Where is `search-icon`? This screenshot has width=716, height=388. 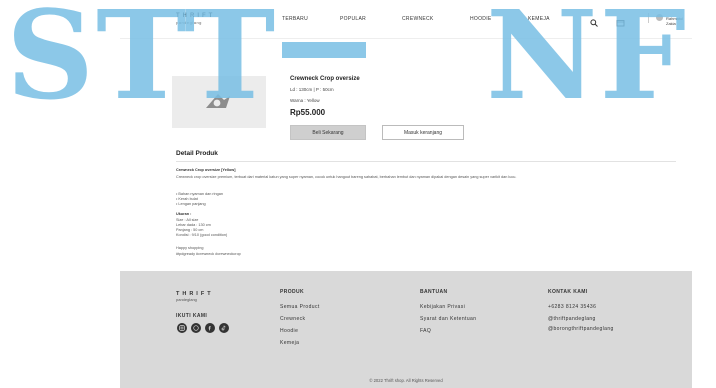 search-icon is located at coordinates (594, 20).